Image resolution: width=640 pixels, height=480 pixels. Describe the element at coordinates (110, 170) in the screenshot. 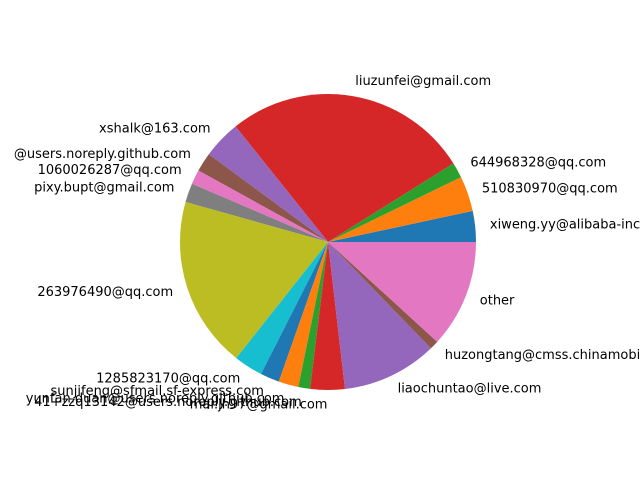

I see `pie-label-1060026287-qq-com: 1060026287@qq.com` at that location.